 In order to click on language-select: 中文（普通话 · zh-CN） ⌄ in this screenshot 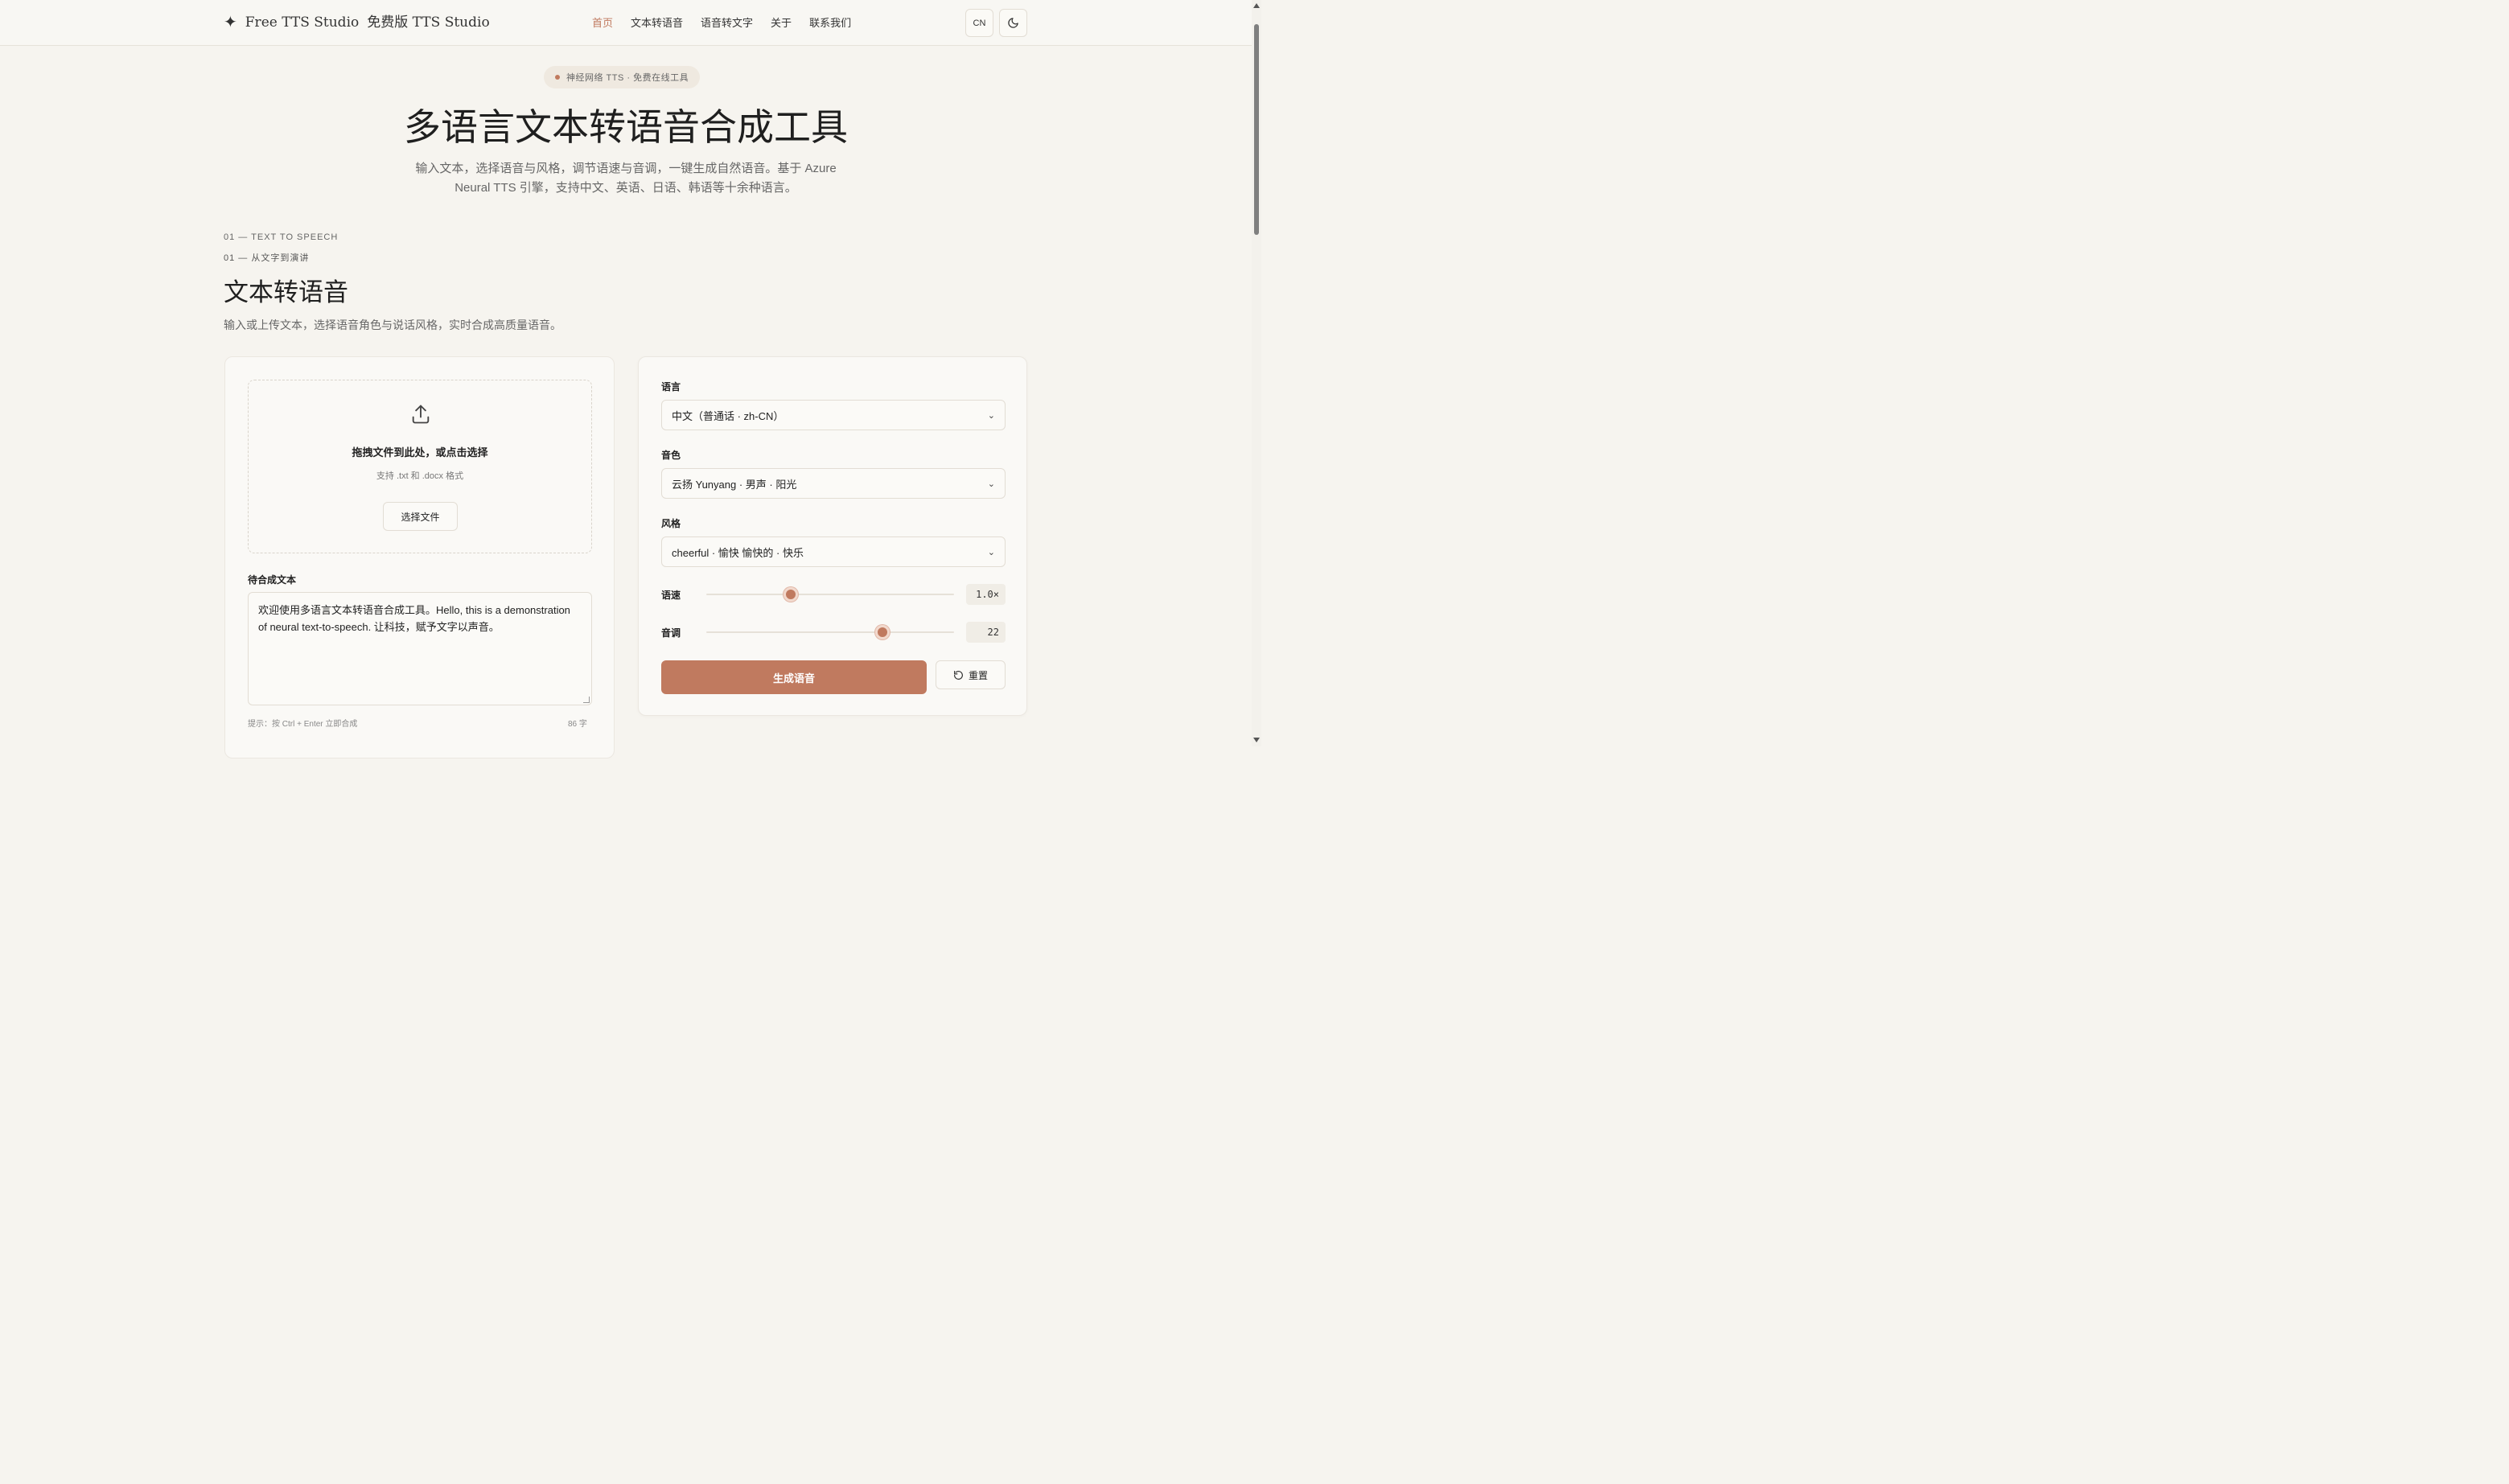, I will do `click(833, 415)`.